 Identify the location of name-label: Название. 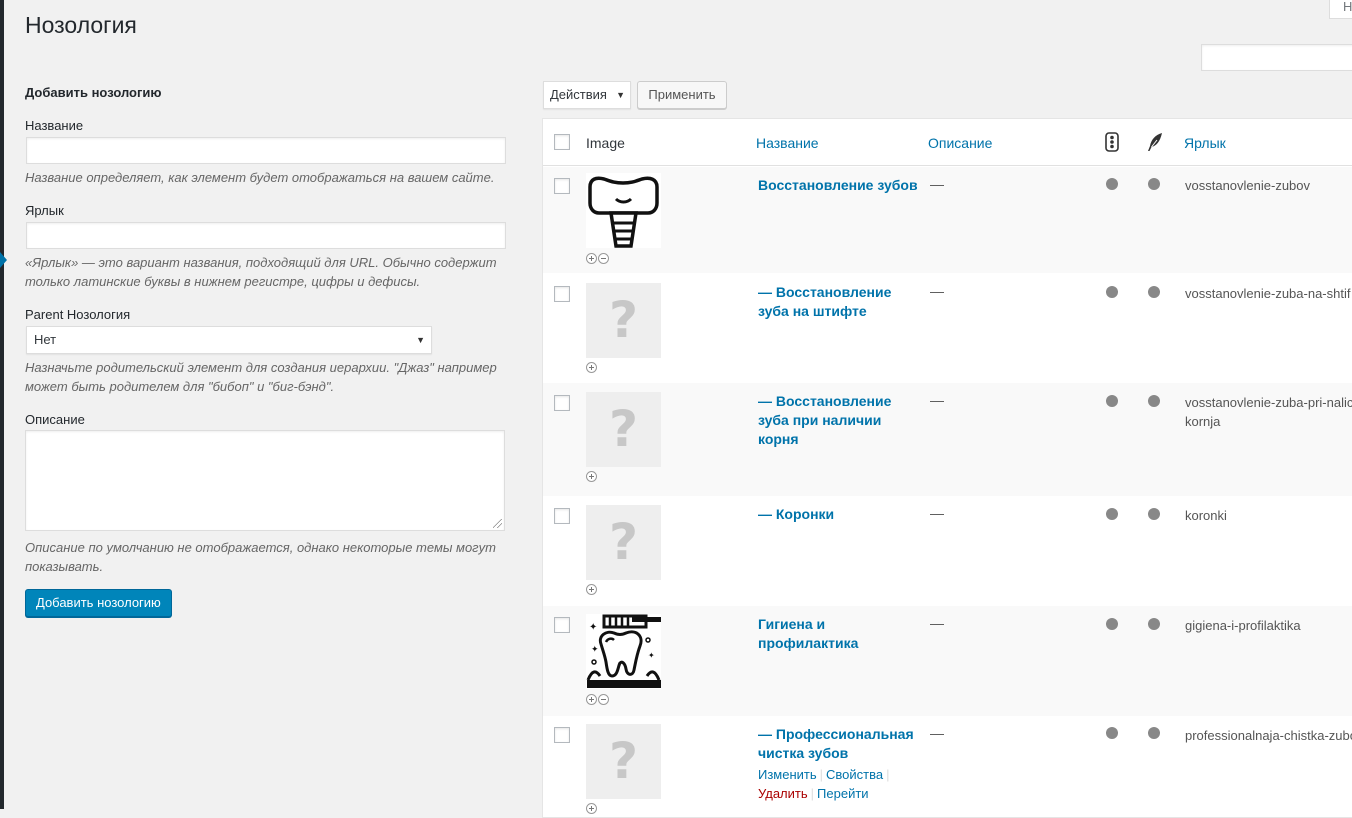
(54, 125).